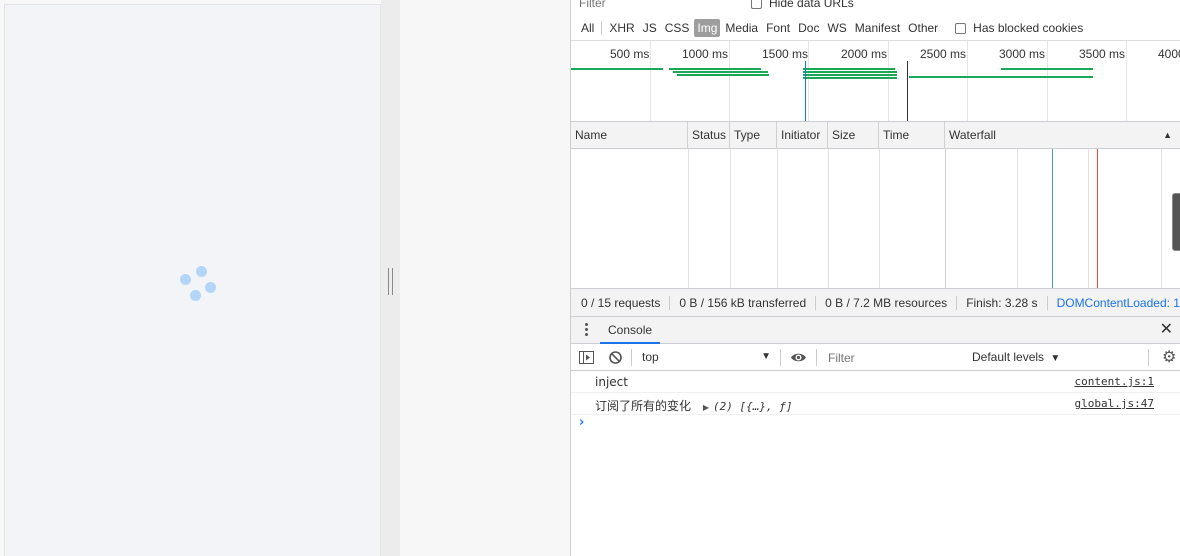 Image resolution: width=1180 pixels, height=556 pixels. I want to click on execution-context-select: top ▼, so click(706, 357).